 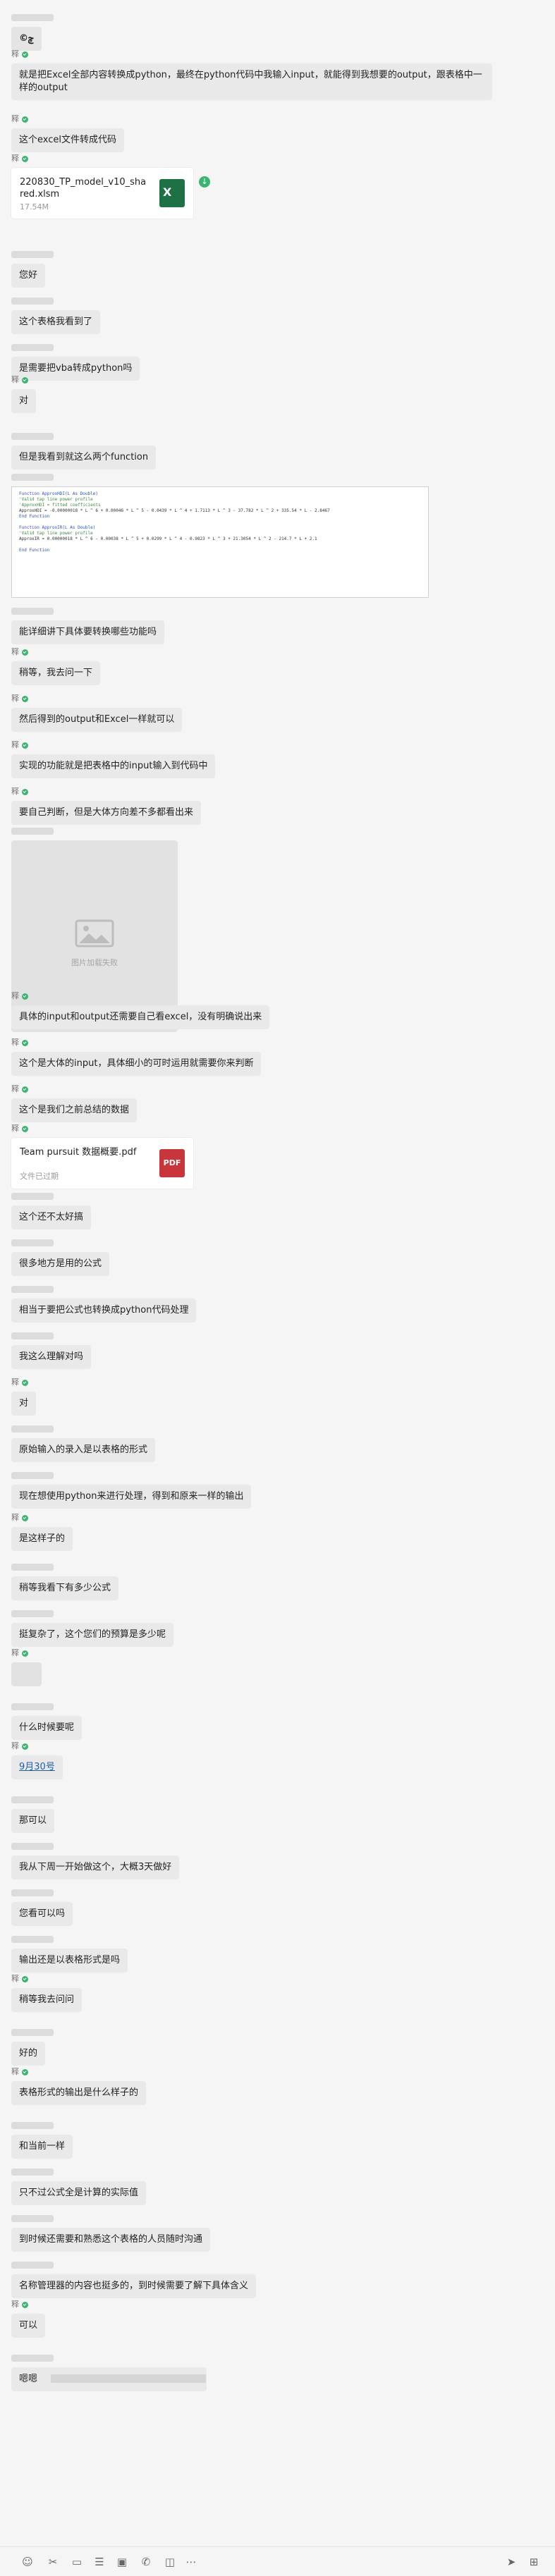 I want to click on message: 您看可以吗, so click(x=42, y=1907).